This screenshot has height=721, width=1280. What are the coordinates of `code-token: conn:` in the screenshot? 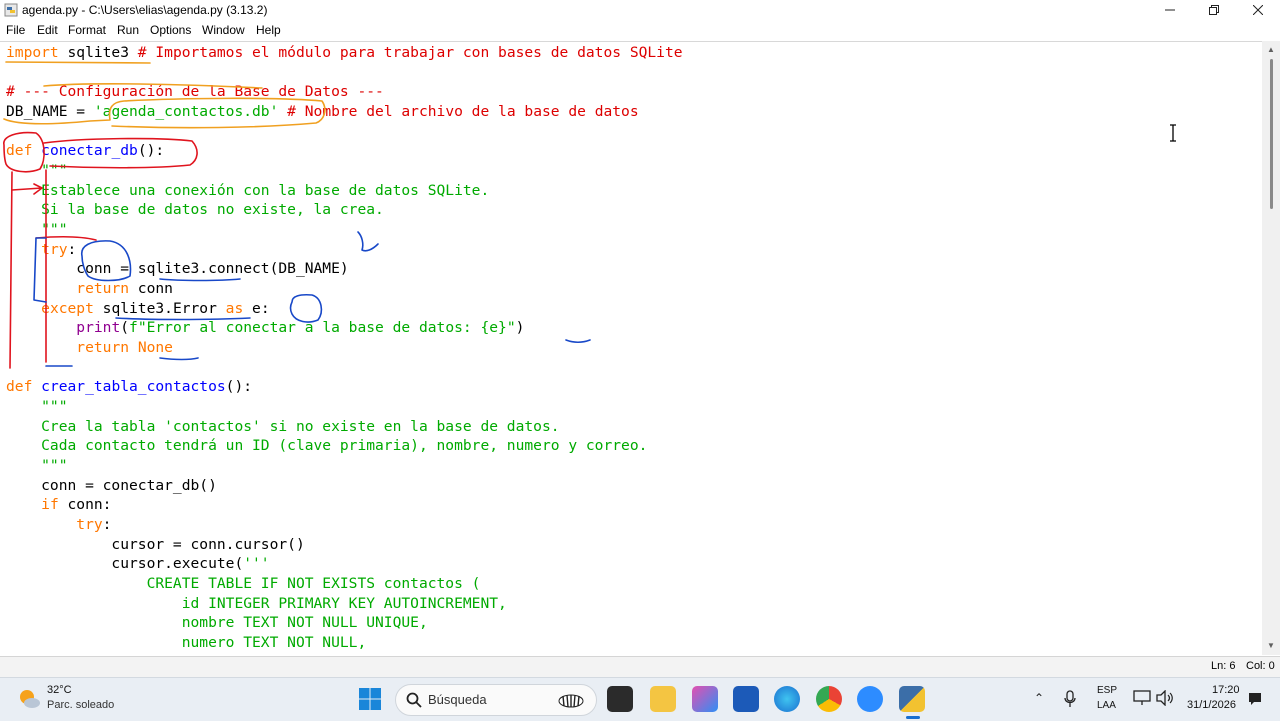 It's located at (85, 504).